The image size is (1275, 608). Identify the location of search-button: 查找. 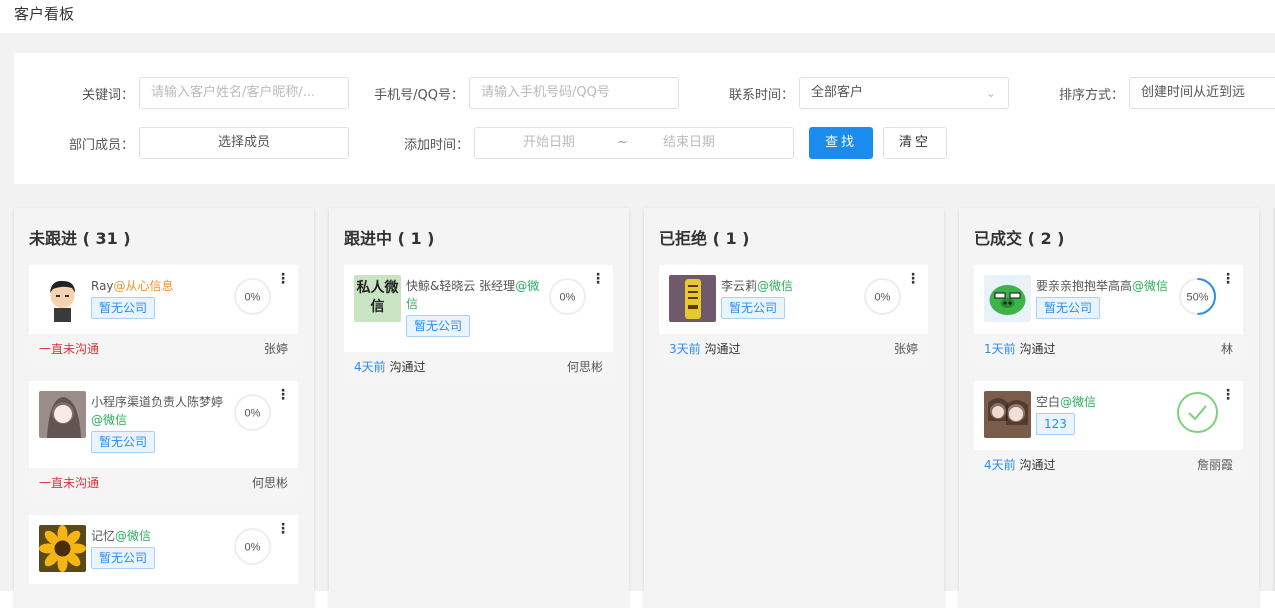
(841, 143).